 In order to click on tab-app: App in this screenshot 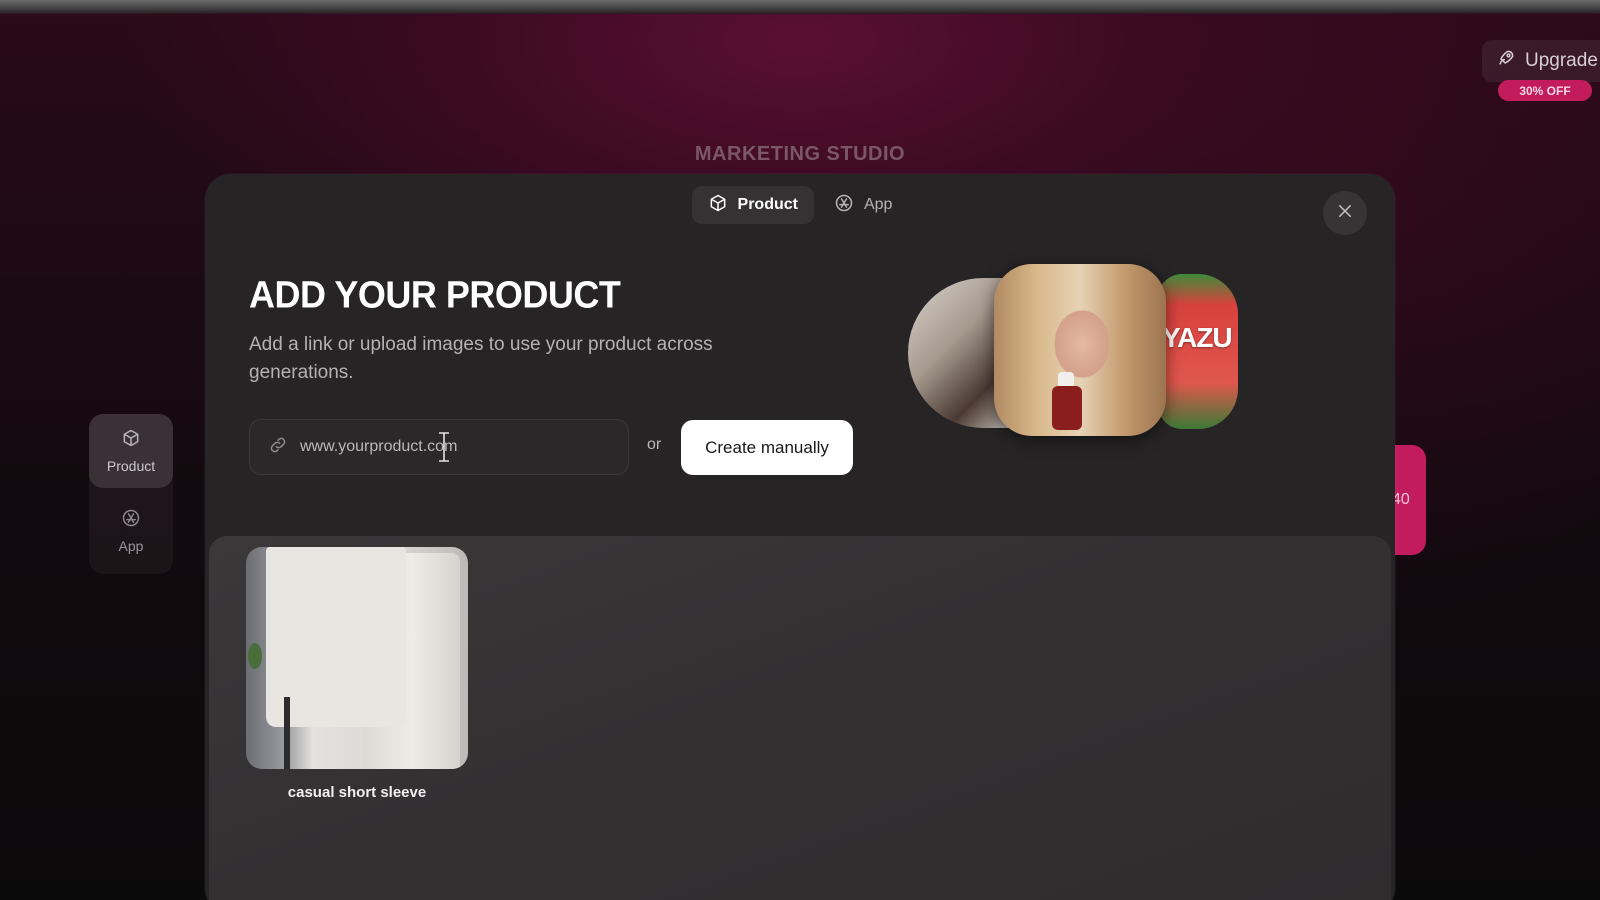, I will do `click(863, 205)`.